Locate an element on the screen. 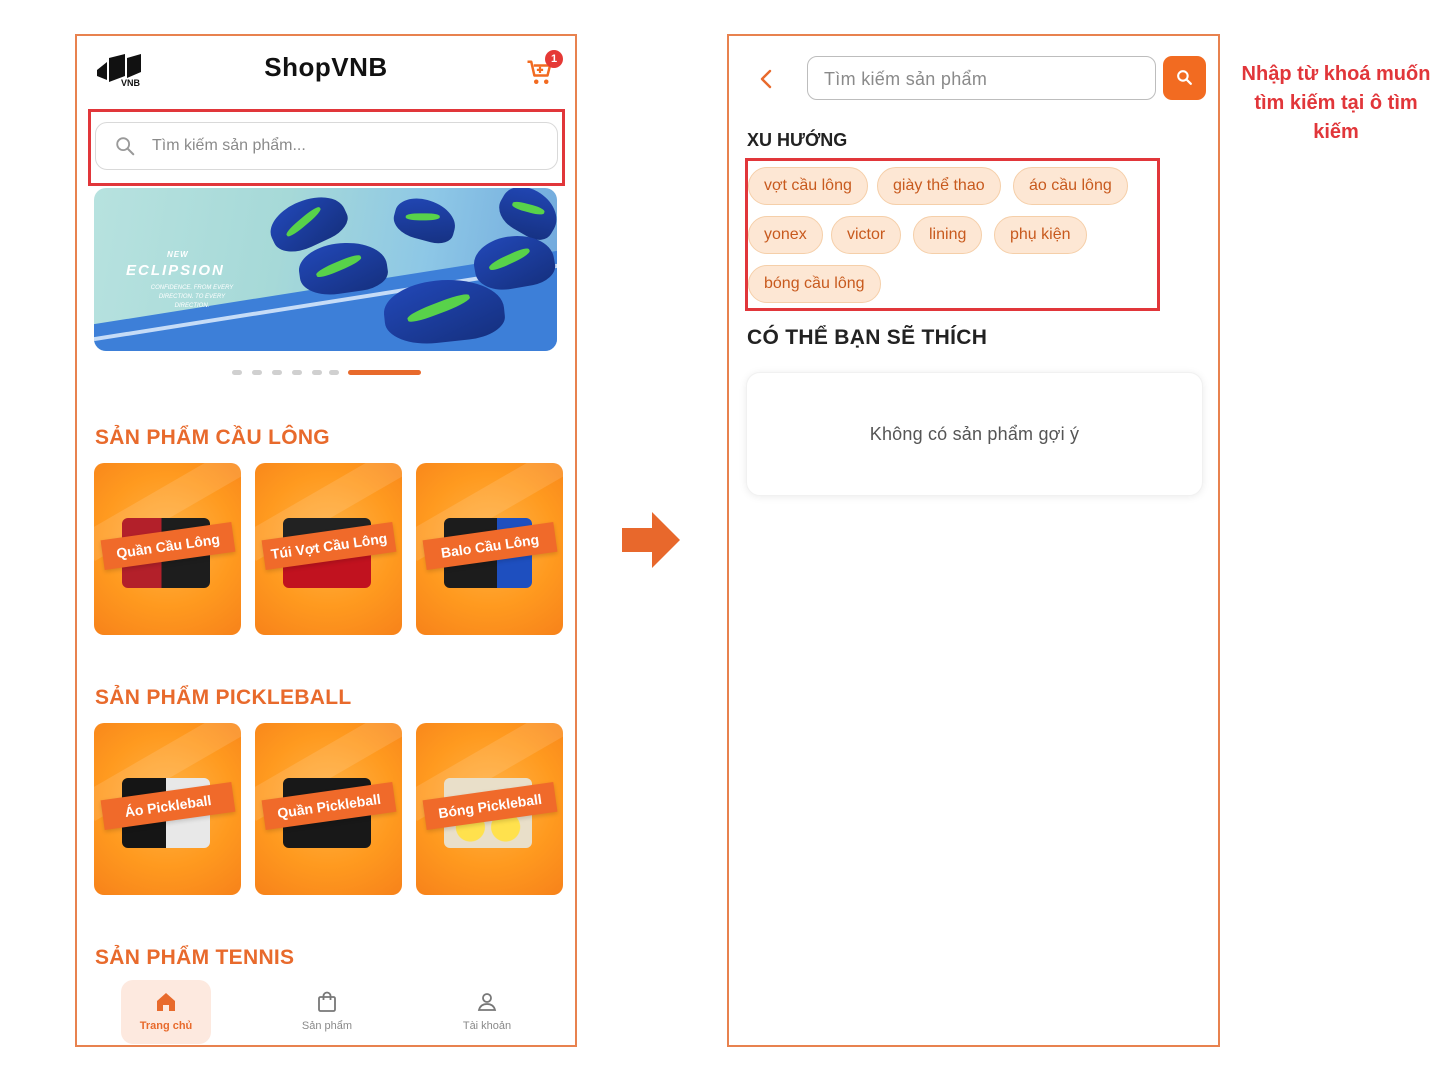 The width and height of the screenshot is (1451, 1080). category-card: Túi Vợt Cầu Lông is located at coordinates (328, 549).